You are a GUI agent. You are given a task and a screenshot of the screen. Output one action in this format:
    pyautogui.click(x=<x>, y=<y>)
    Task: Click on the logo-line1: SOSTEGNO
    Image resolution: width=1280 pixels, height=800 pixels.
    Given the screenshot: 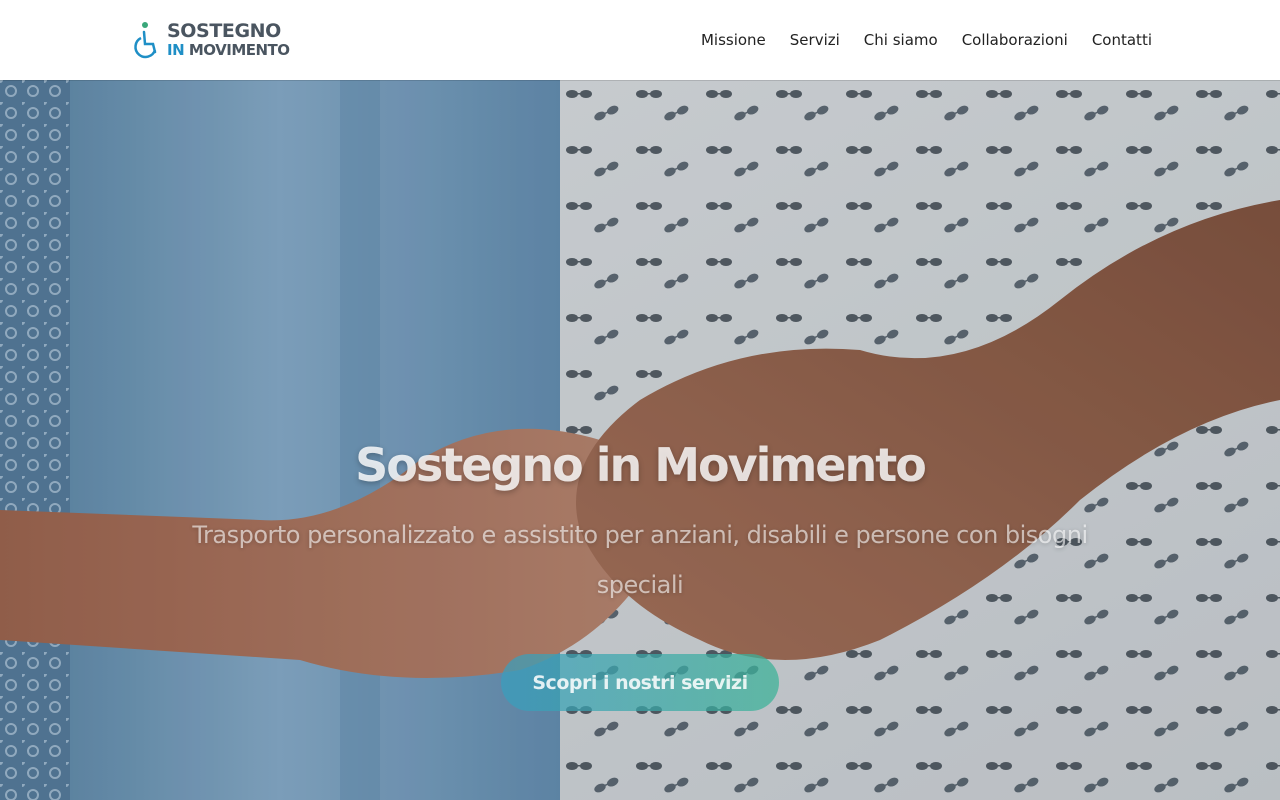 What is the action you would take?
    pyautogui.click(x=224, y=31)
    